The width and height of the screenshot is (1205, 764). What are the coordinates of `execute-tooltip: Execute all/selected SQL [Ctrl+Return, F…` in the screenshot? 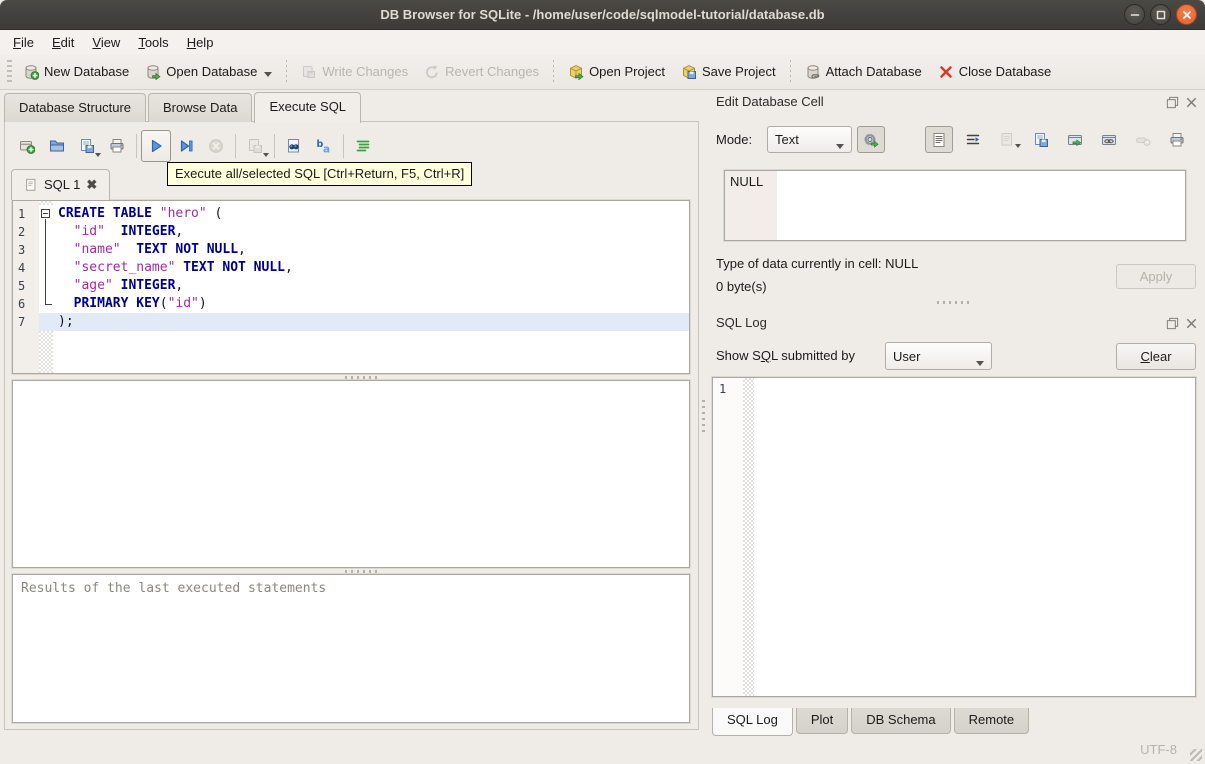 It's located at (320, 174).